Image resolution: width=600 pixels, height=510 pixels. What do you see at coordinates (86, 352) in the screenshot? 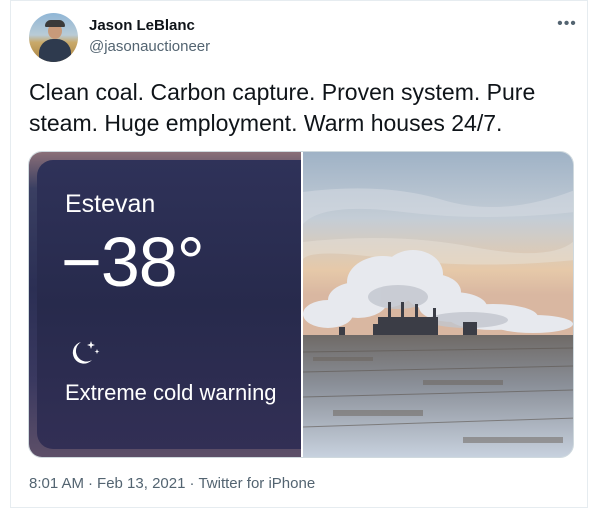
I see `moon-stars-icon` at bounding box center [86, 352].